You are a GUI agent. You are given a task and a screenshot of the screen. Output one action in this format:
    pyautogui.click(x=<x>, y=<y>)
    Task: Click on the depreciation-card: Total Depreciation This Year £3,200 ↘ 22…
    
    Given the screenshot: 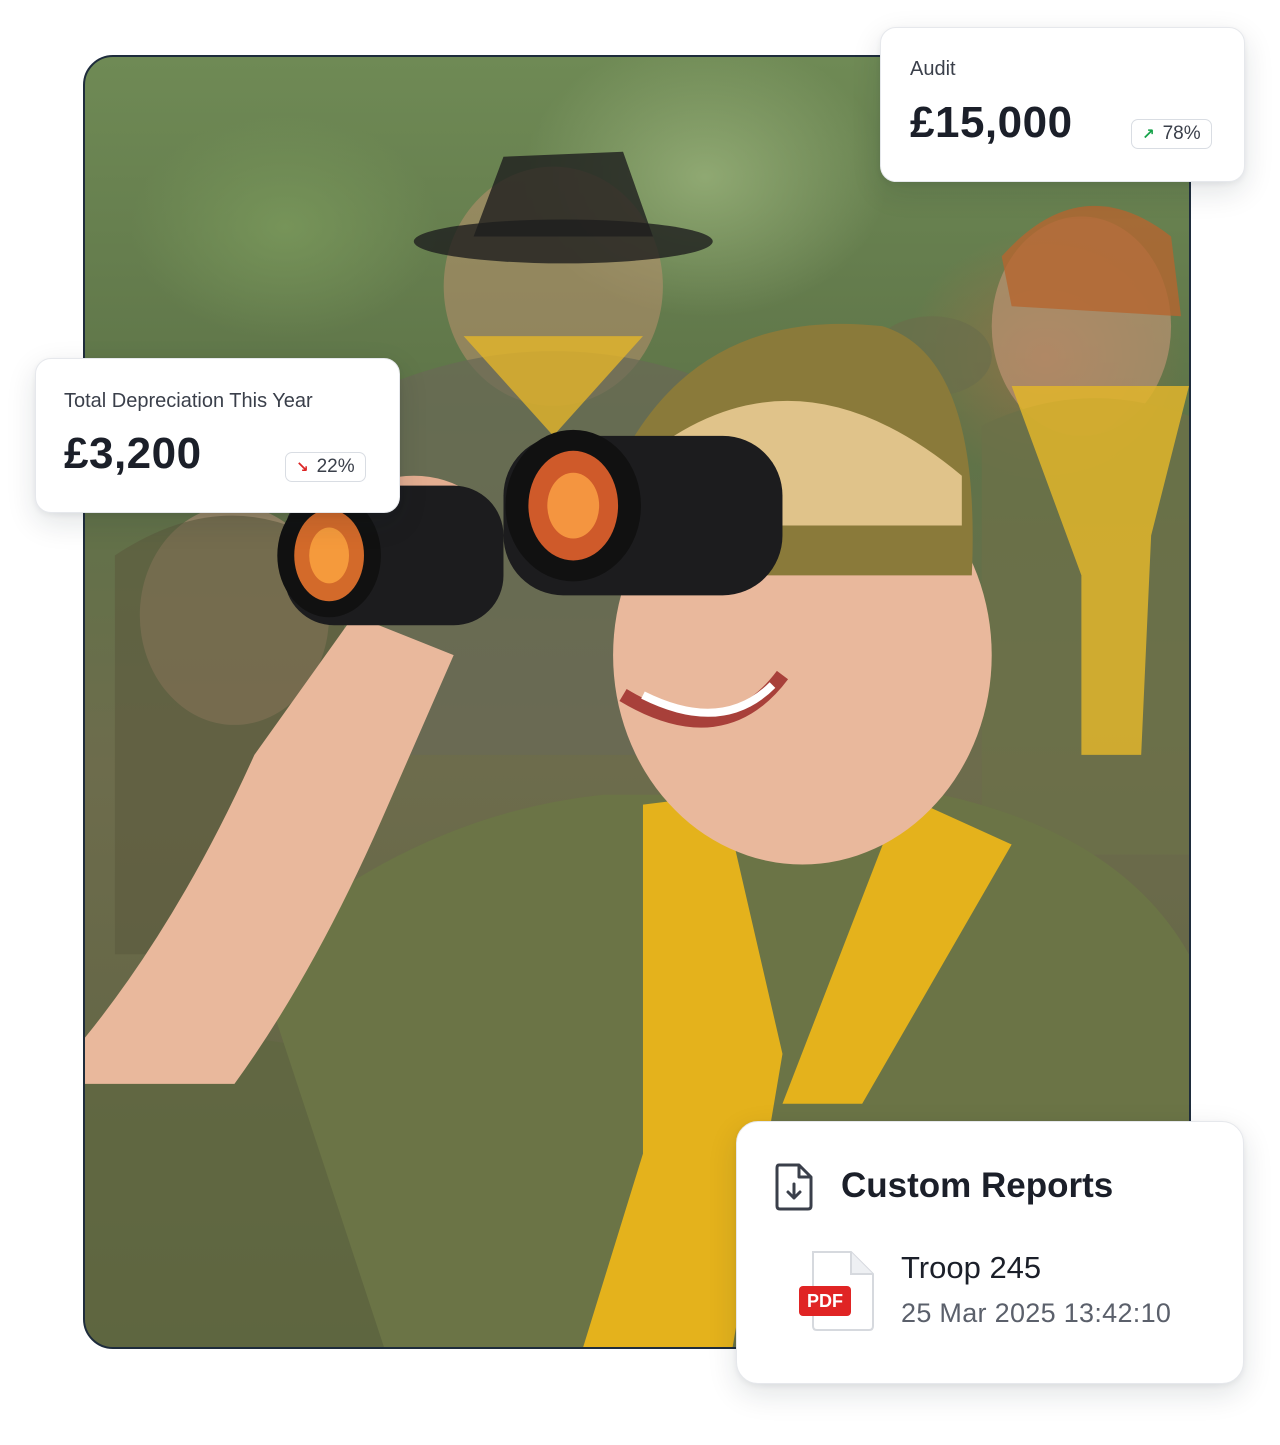 What is the action you would take?
    pyautogui.click(x=217, y=435)
    